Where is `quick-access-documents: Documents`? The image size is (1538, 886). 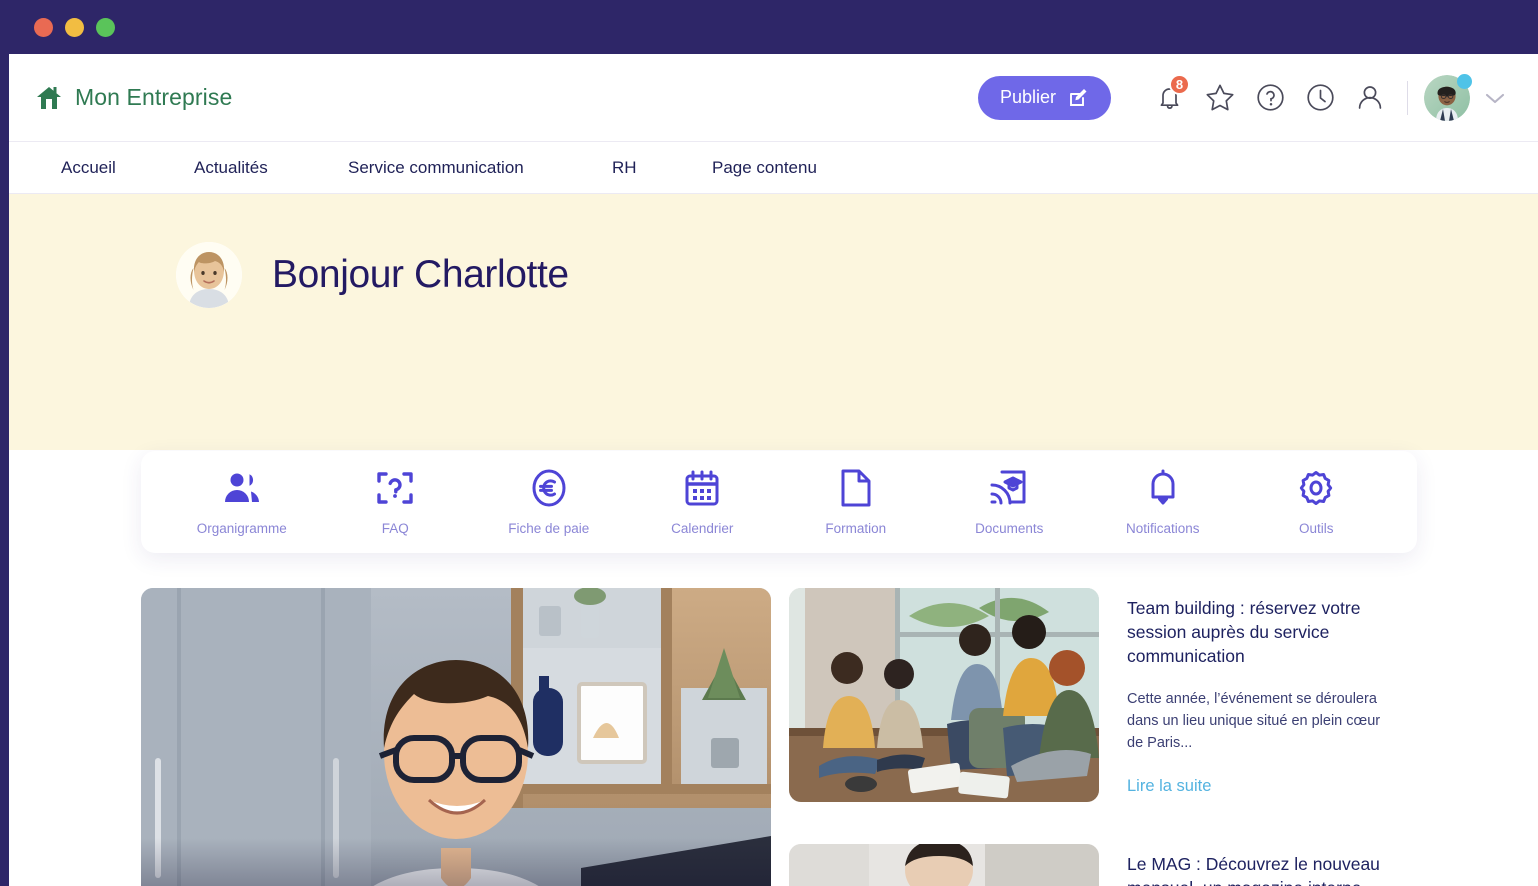 quick-access-documents: Documents is located at coordinates (1010, 502).